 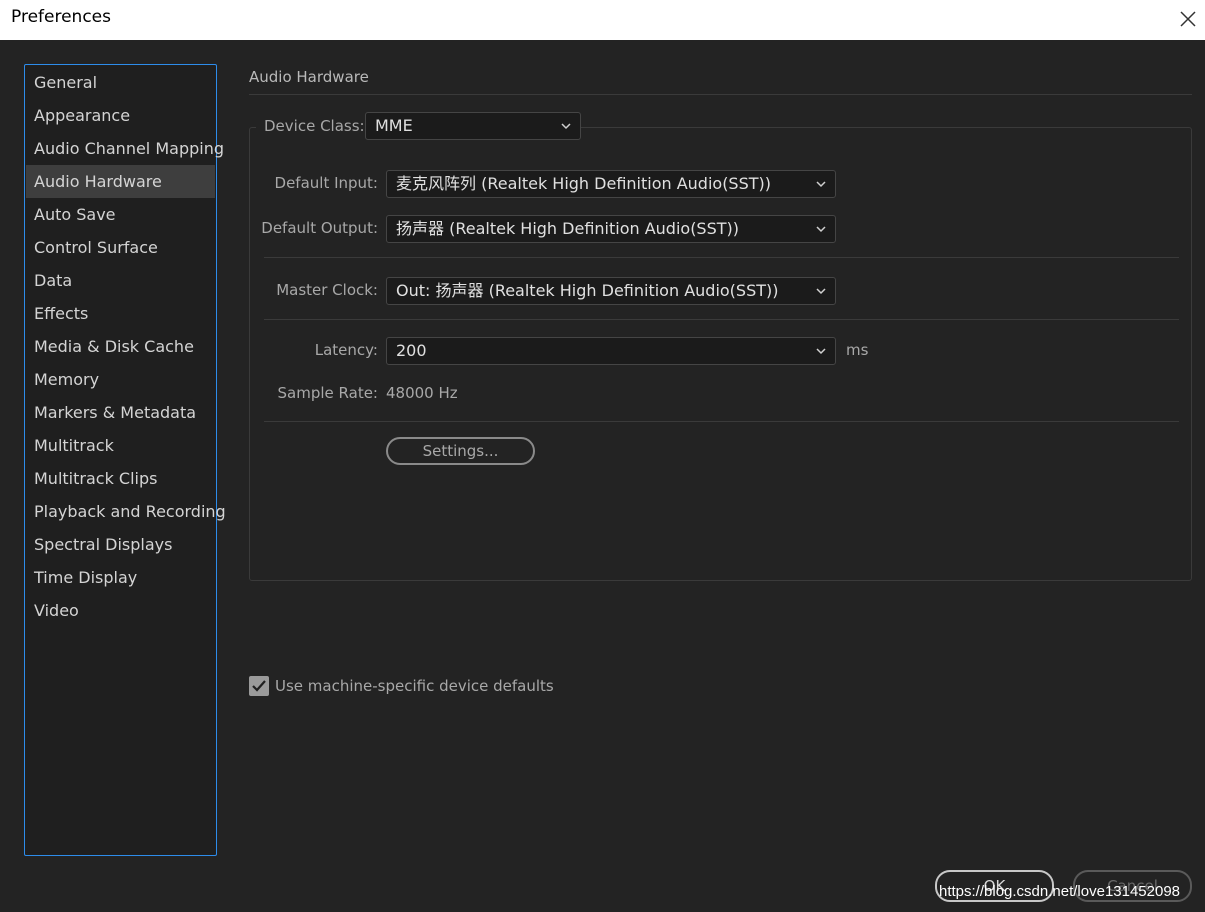 What do you see at coordinates (120, 577) in the screenshot?
I see `sidebar-item-time-display: Time Display` at bounding box center [120, 577].